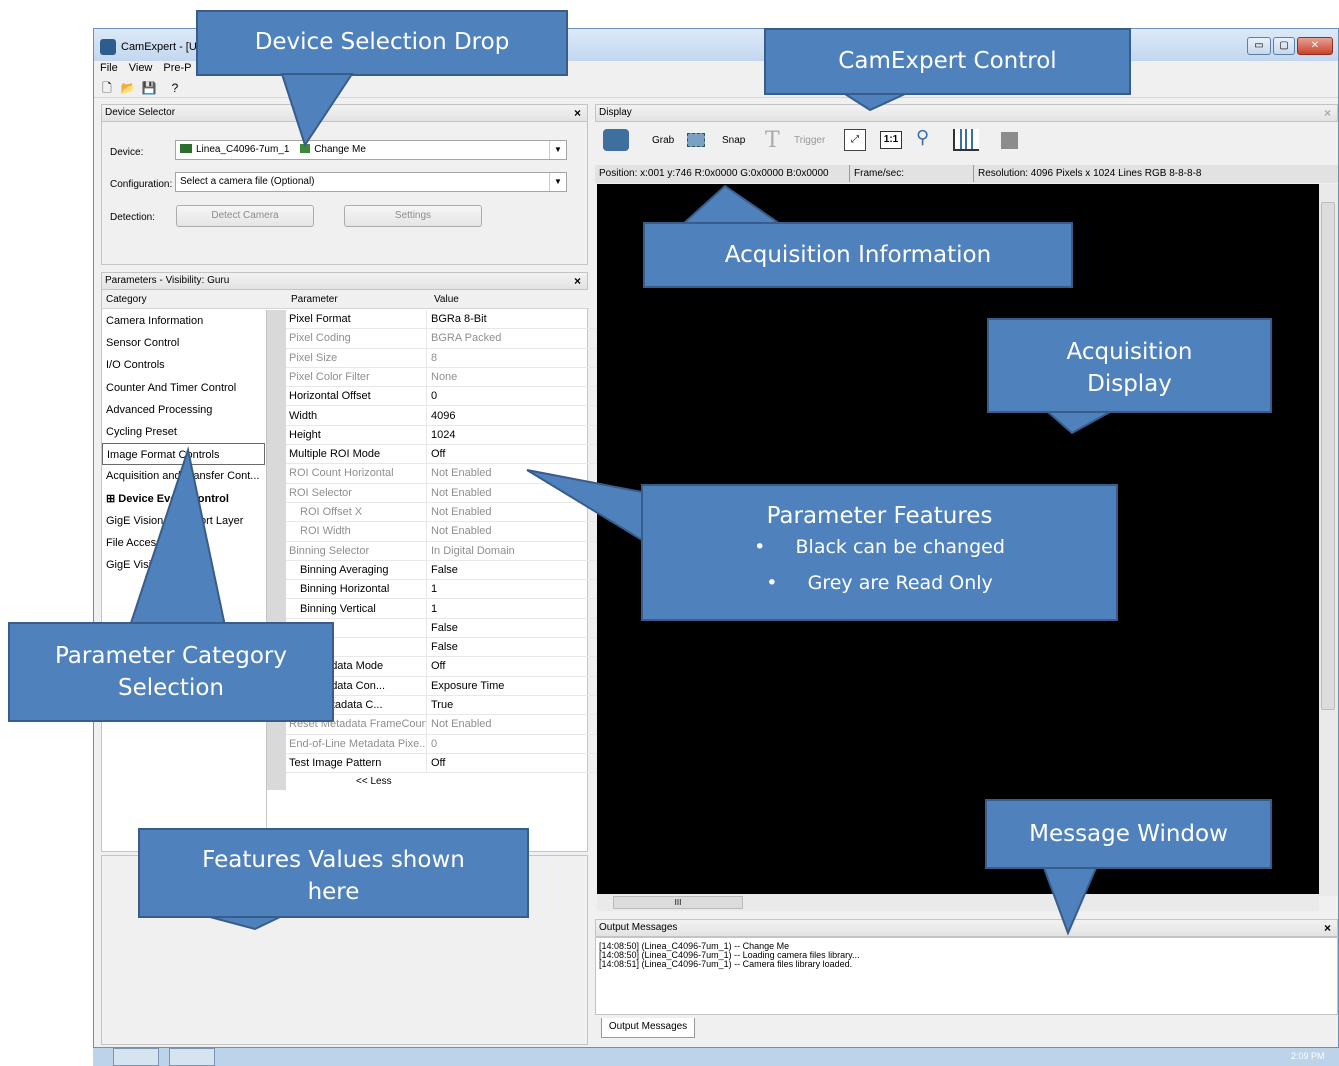  I want to click on bullet-text-2: Grey are Read Only, so click(900, 583).